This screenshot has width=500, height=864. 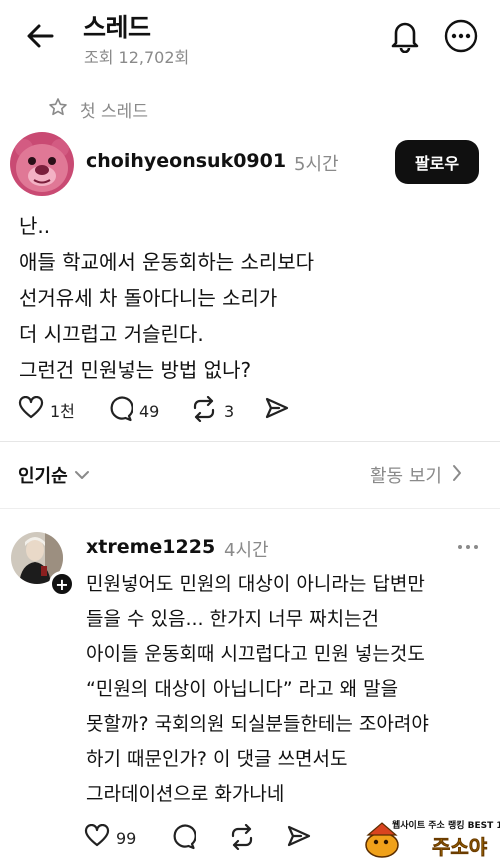 What do you see at coordinates (137, 57) in the screenshot?
I see `view-count: 조회 12,702회` at bounding box center [137, 57].